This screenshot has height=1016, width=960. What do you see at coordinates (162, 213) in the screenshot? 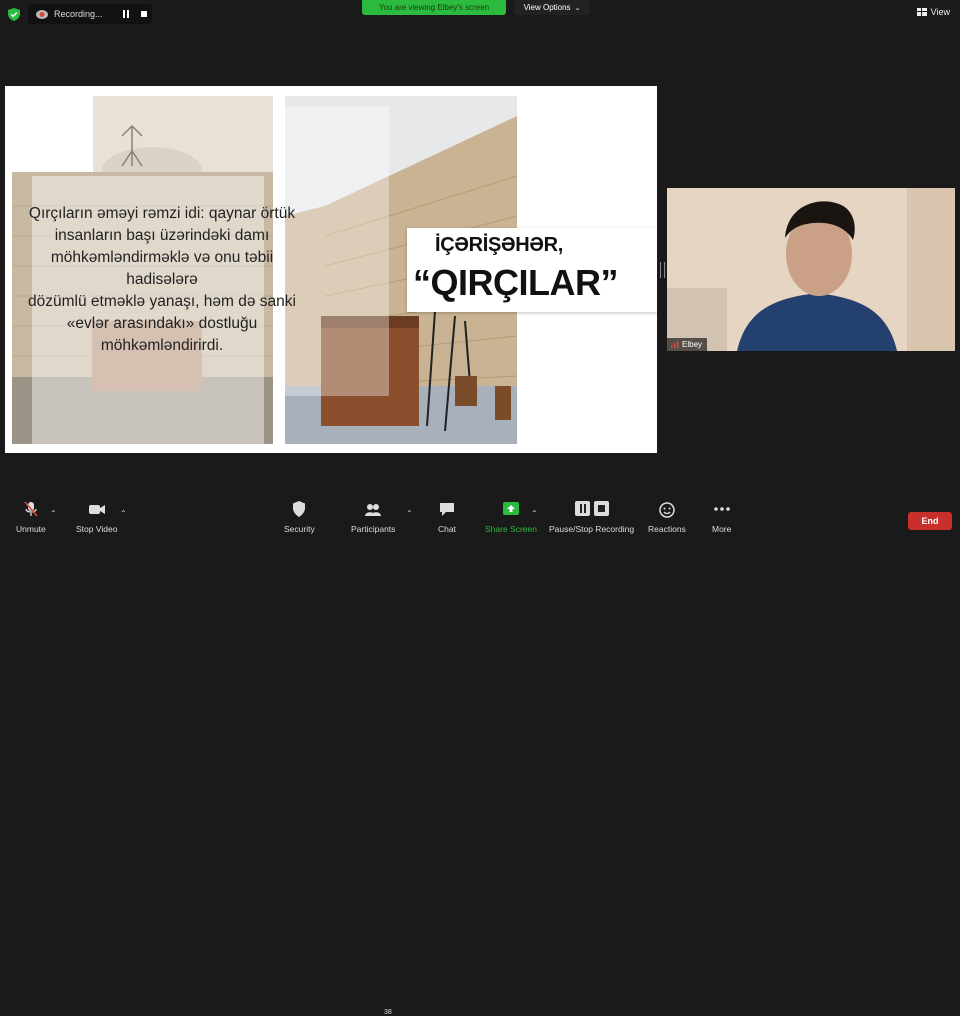
I see `paragraph-line: Qırçıların əməyi rəmzi idi: qaynar örtük` at bounding box center [162, 213].